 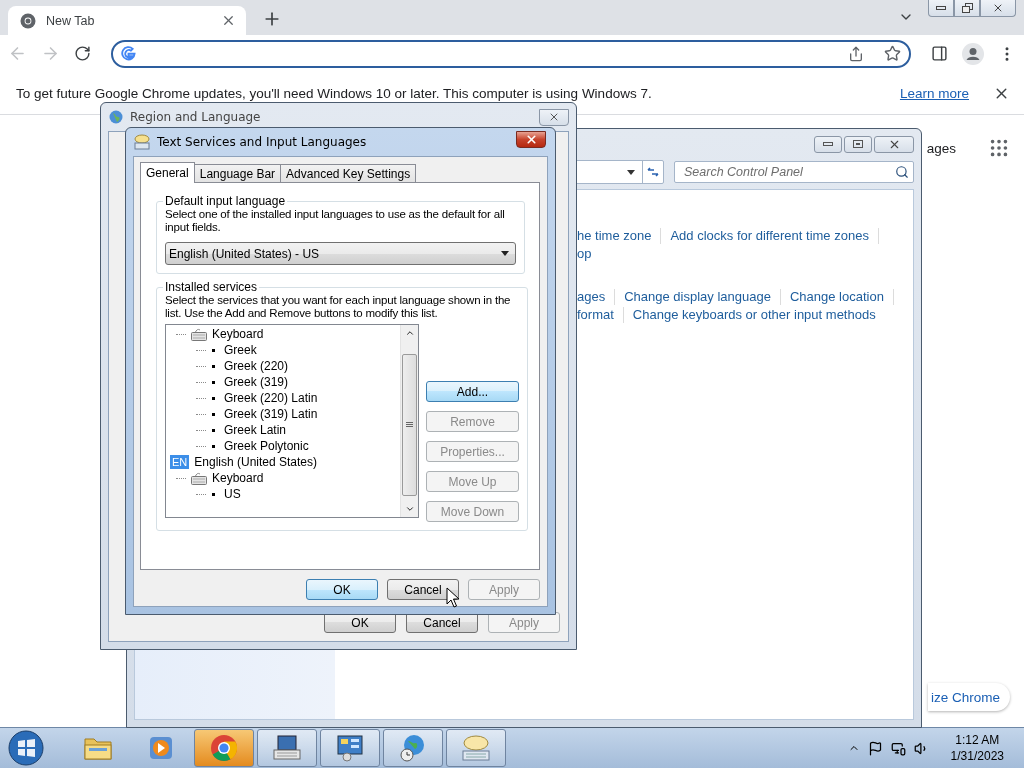 What do you see at coordinates (256, 366) in the screenshot?
I see `tree-item: Greek (220)` at bounding box center [256, 366].